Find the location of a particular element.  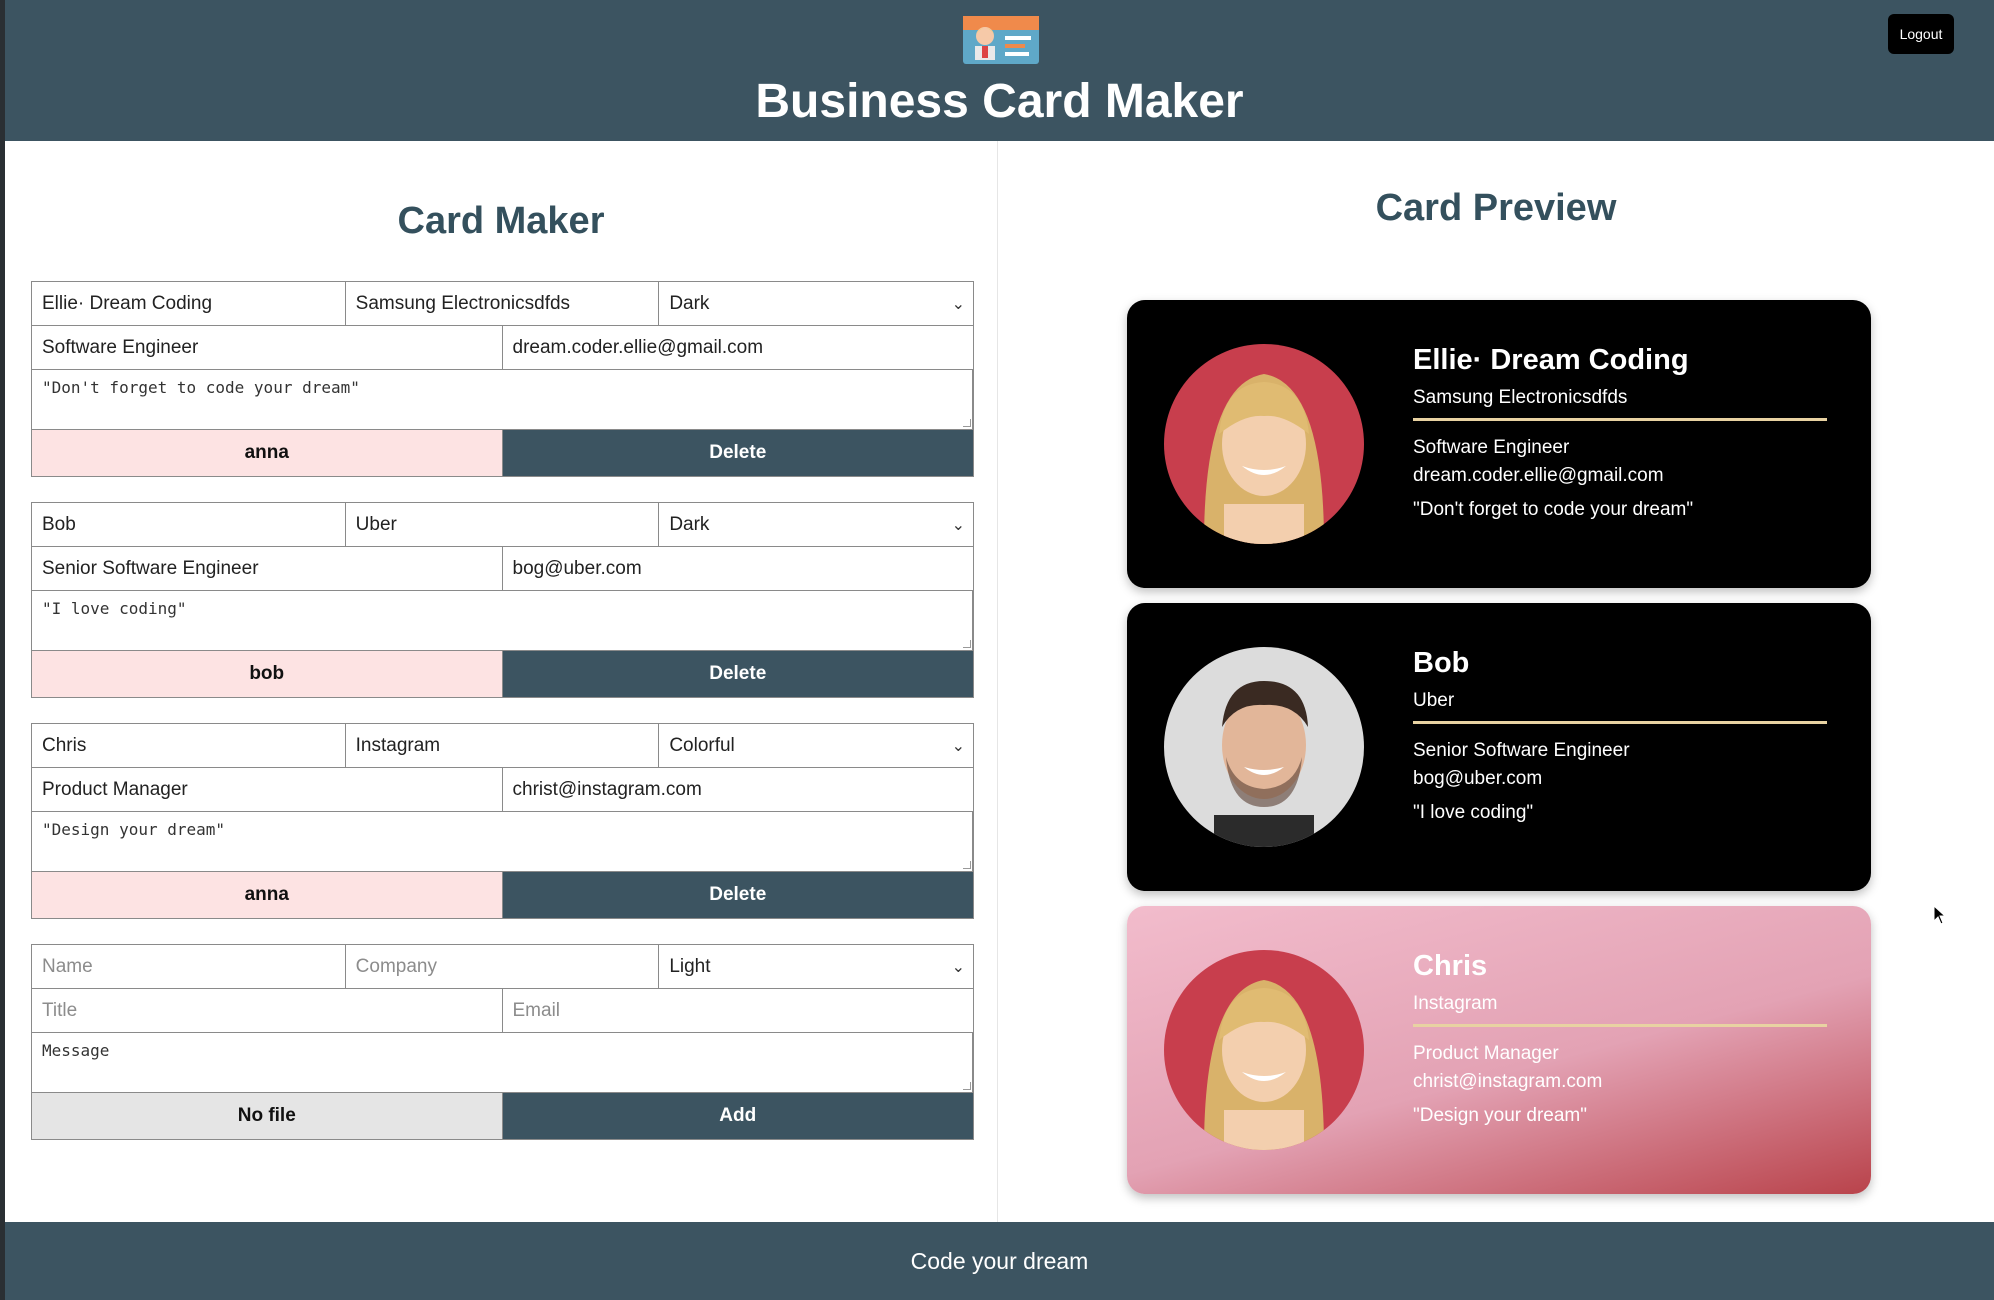

email-input: bog@uber.com is located at coordinates (738, 568).